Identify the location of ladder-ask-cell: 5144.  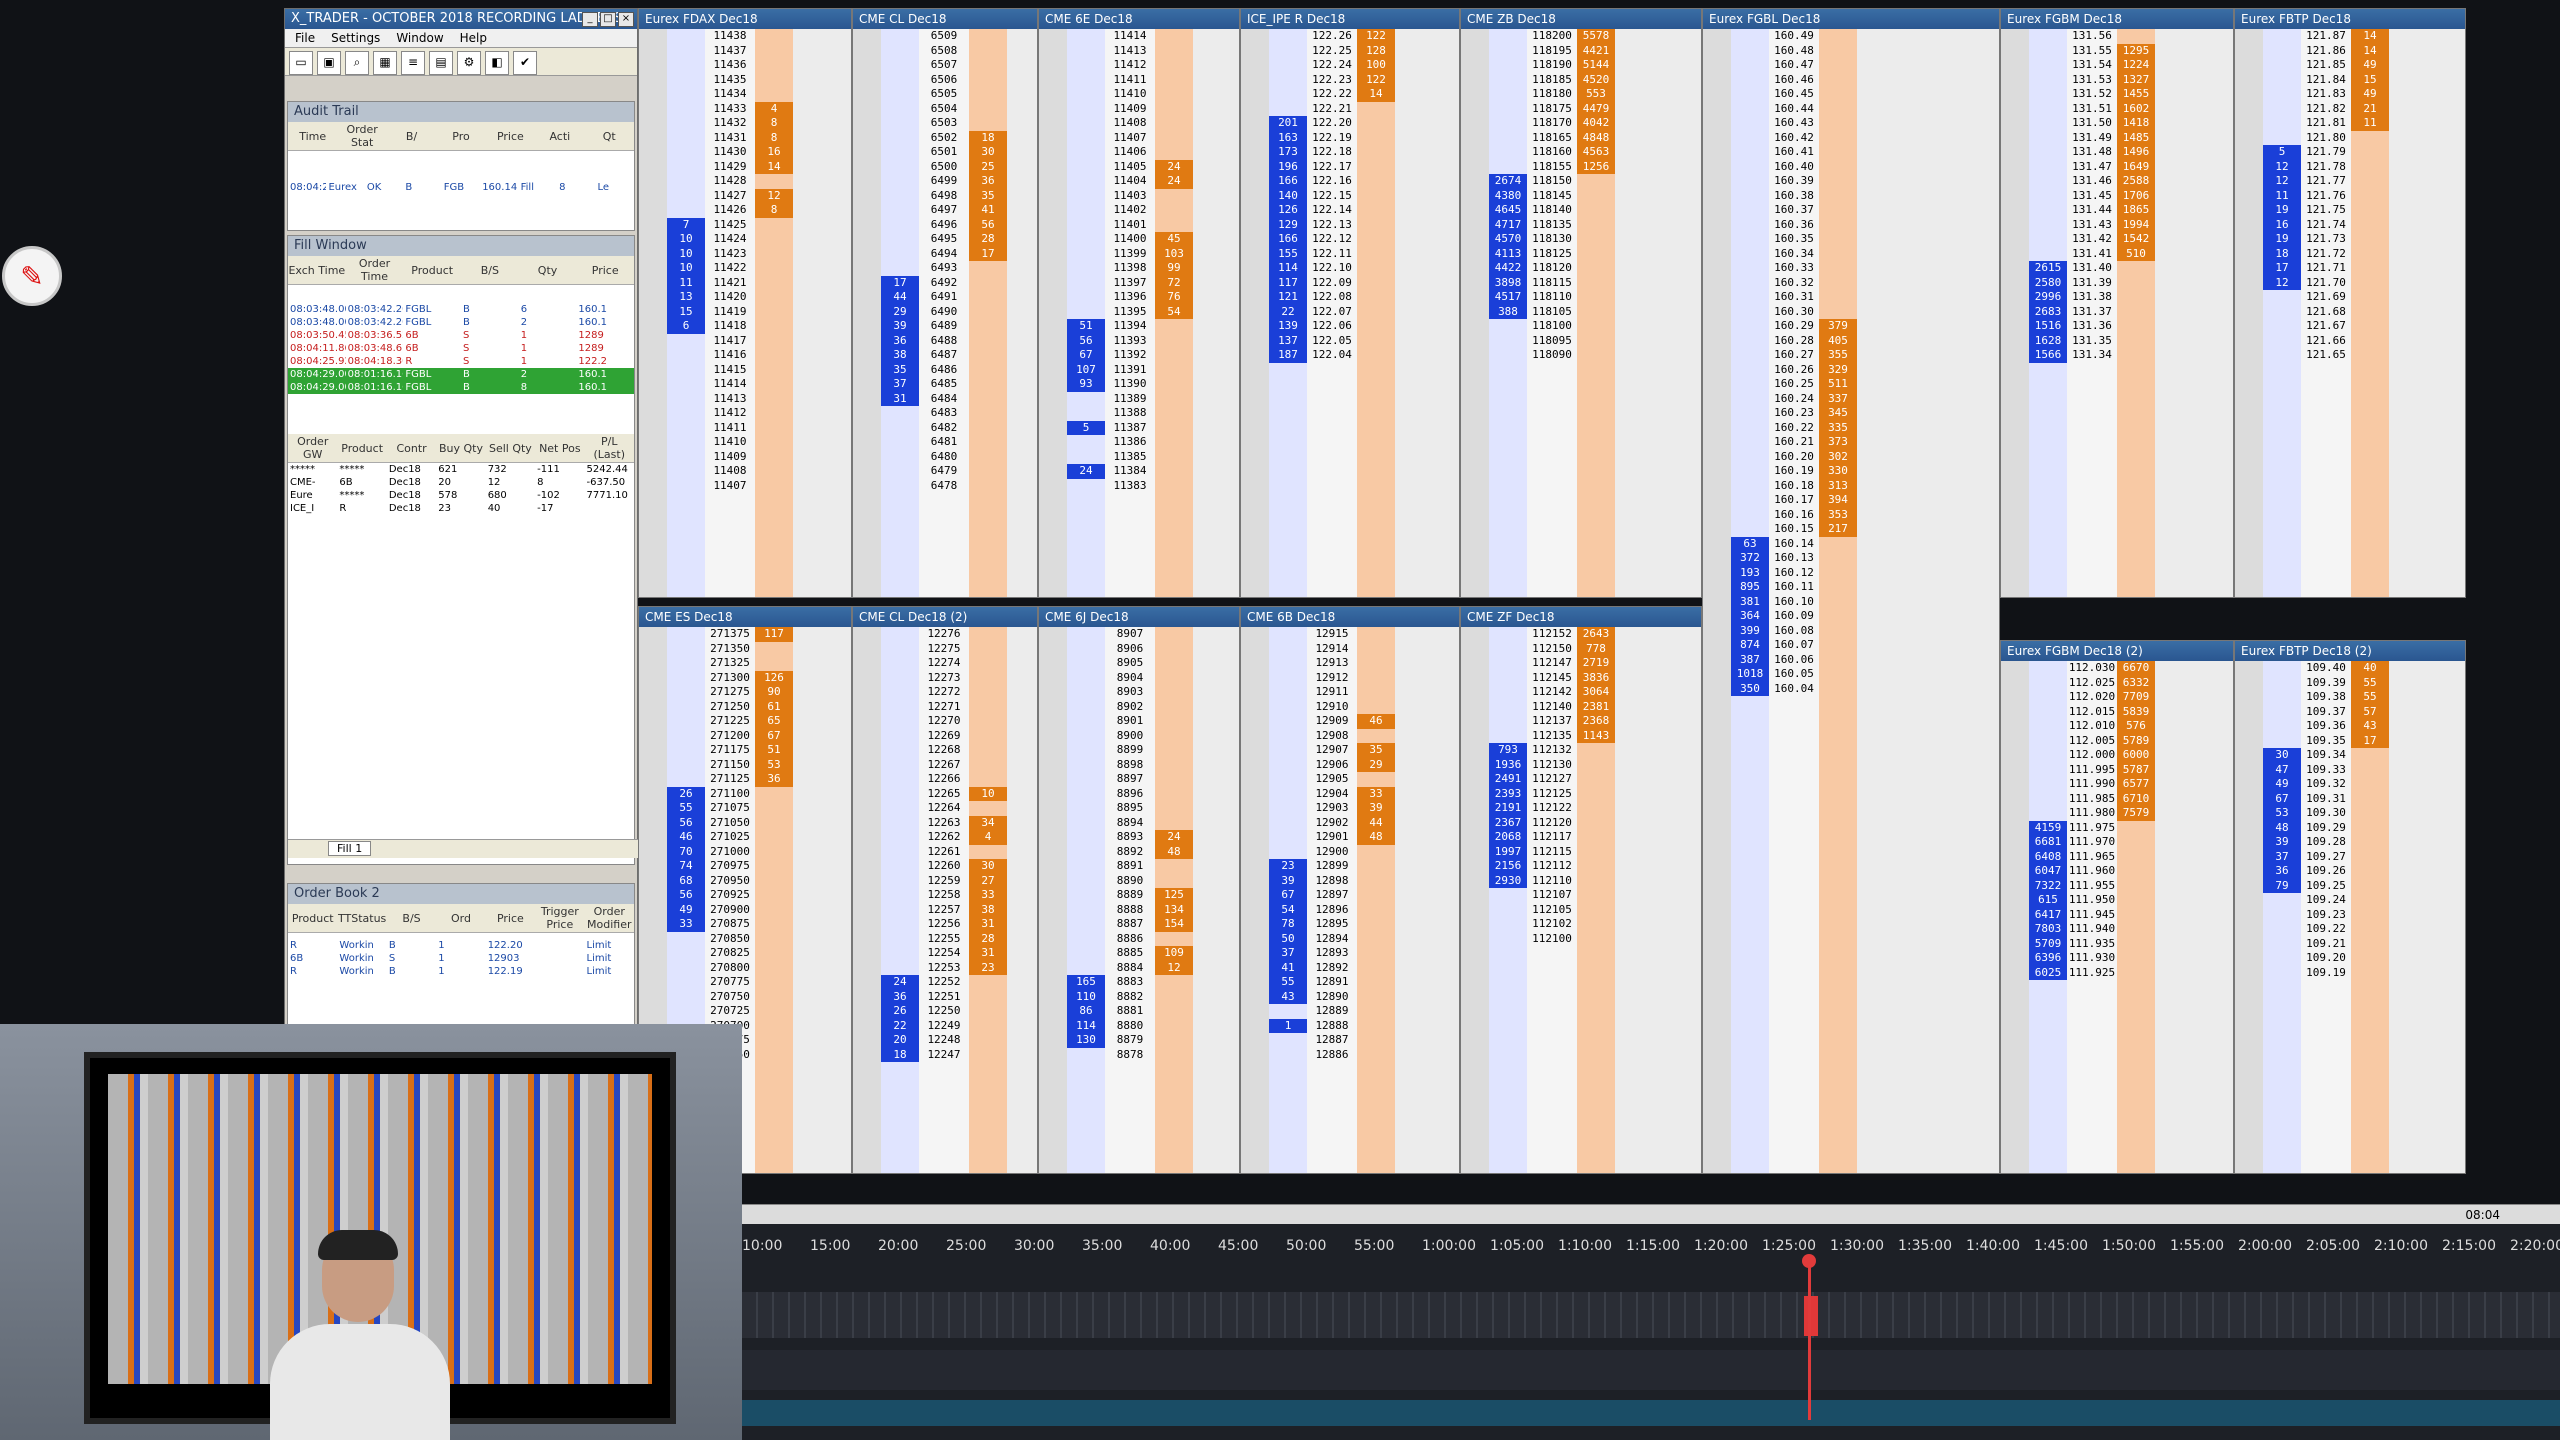
(1596, 65).